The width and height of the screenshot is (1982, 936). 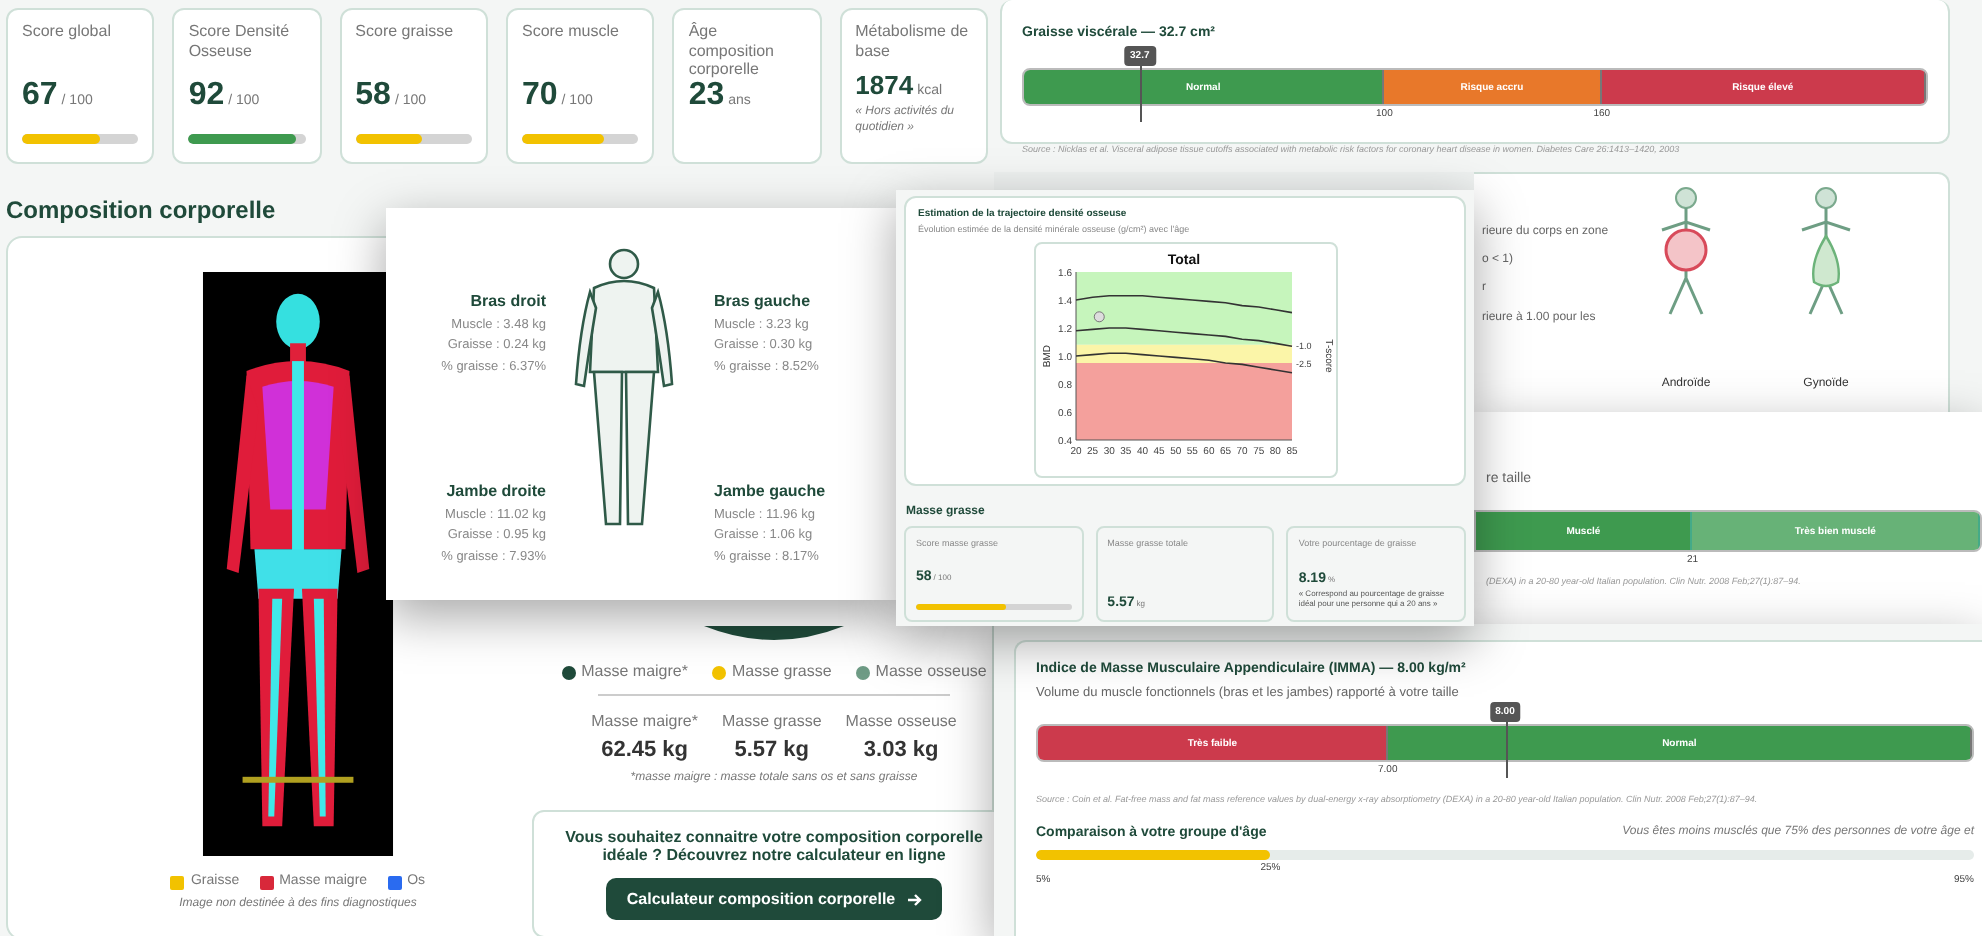 What do you see at coordinates (901, 722) in the screenshot?
I see `mass-label: Masse osseuse` at bounding box center [901, 722].